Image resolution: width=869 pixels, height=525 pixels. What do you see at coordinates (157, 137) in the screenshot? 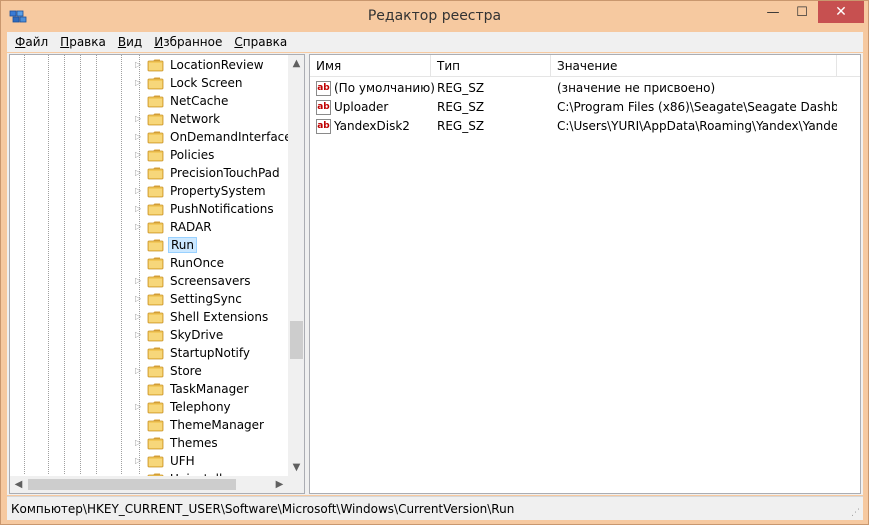
I see `tree-item: ▷ OnDemandInterfaceCa` at bounding box center [157, 137].